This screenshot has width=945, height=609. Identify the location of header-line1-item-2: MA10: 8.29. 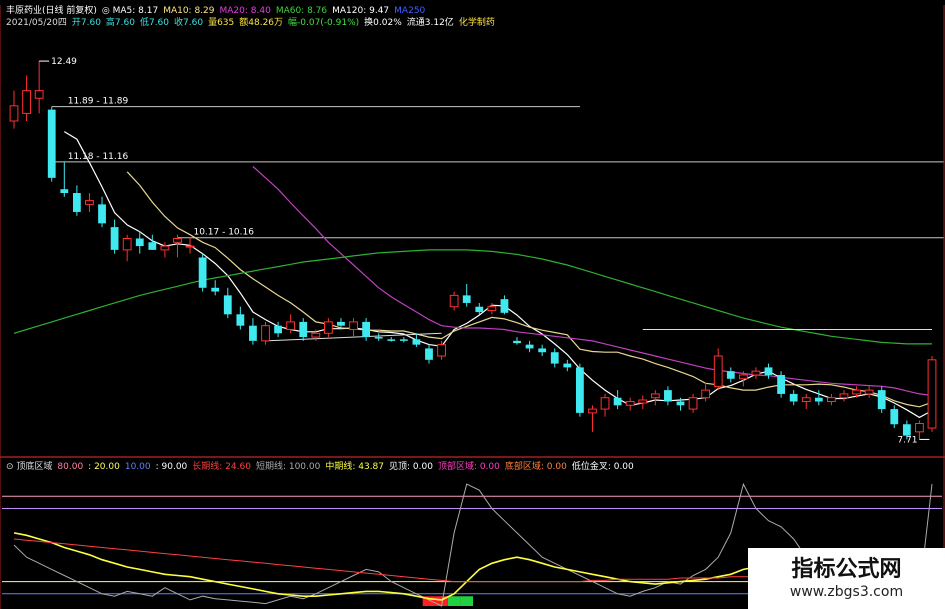
(189, 11).